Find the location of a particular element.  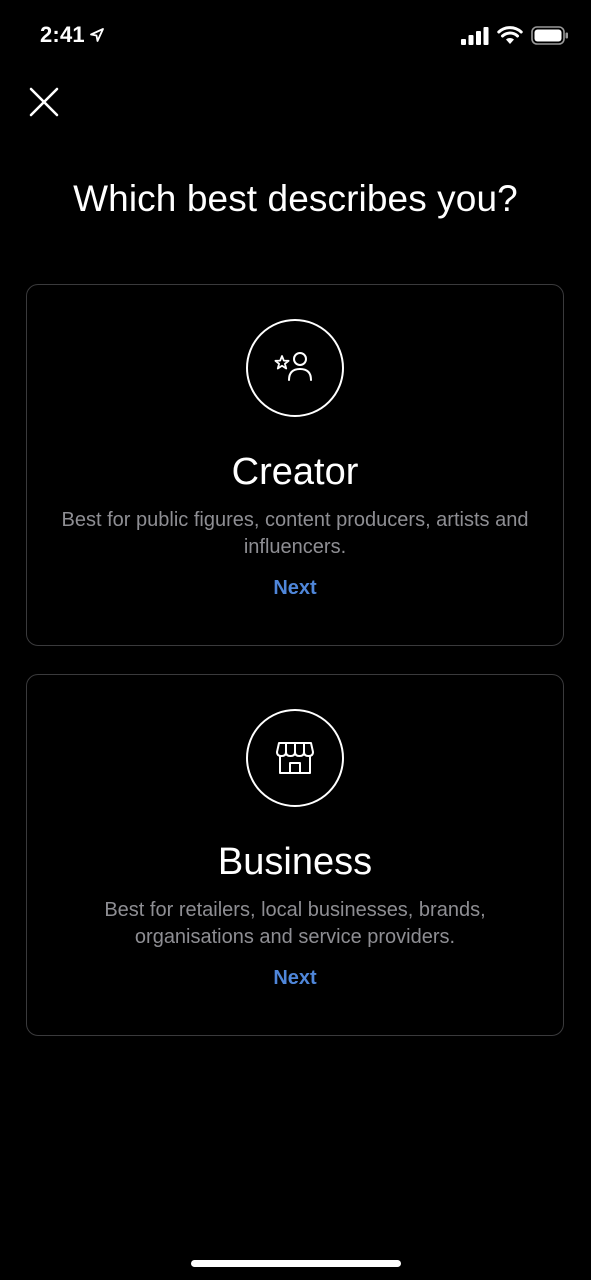

storefront-icon is located at coordinates (295, 758).